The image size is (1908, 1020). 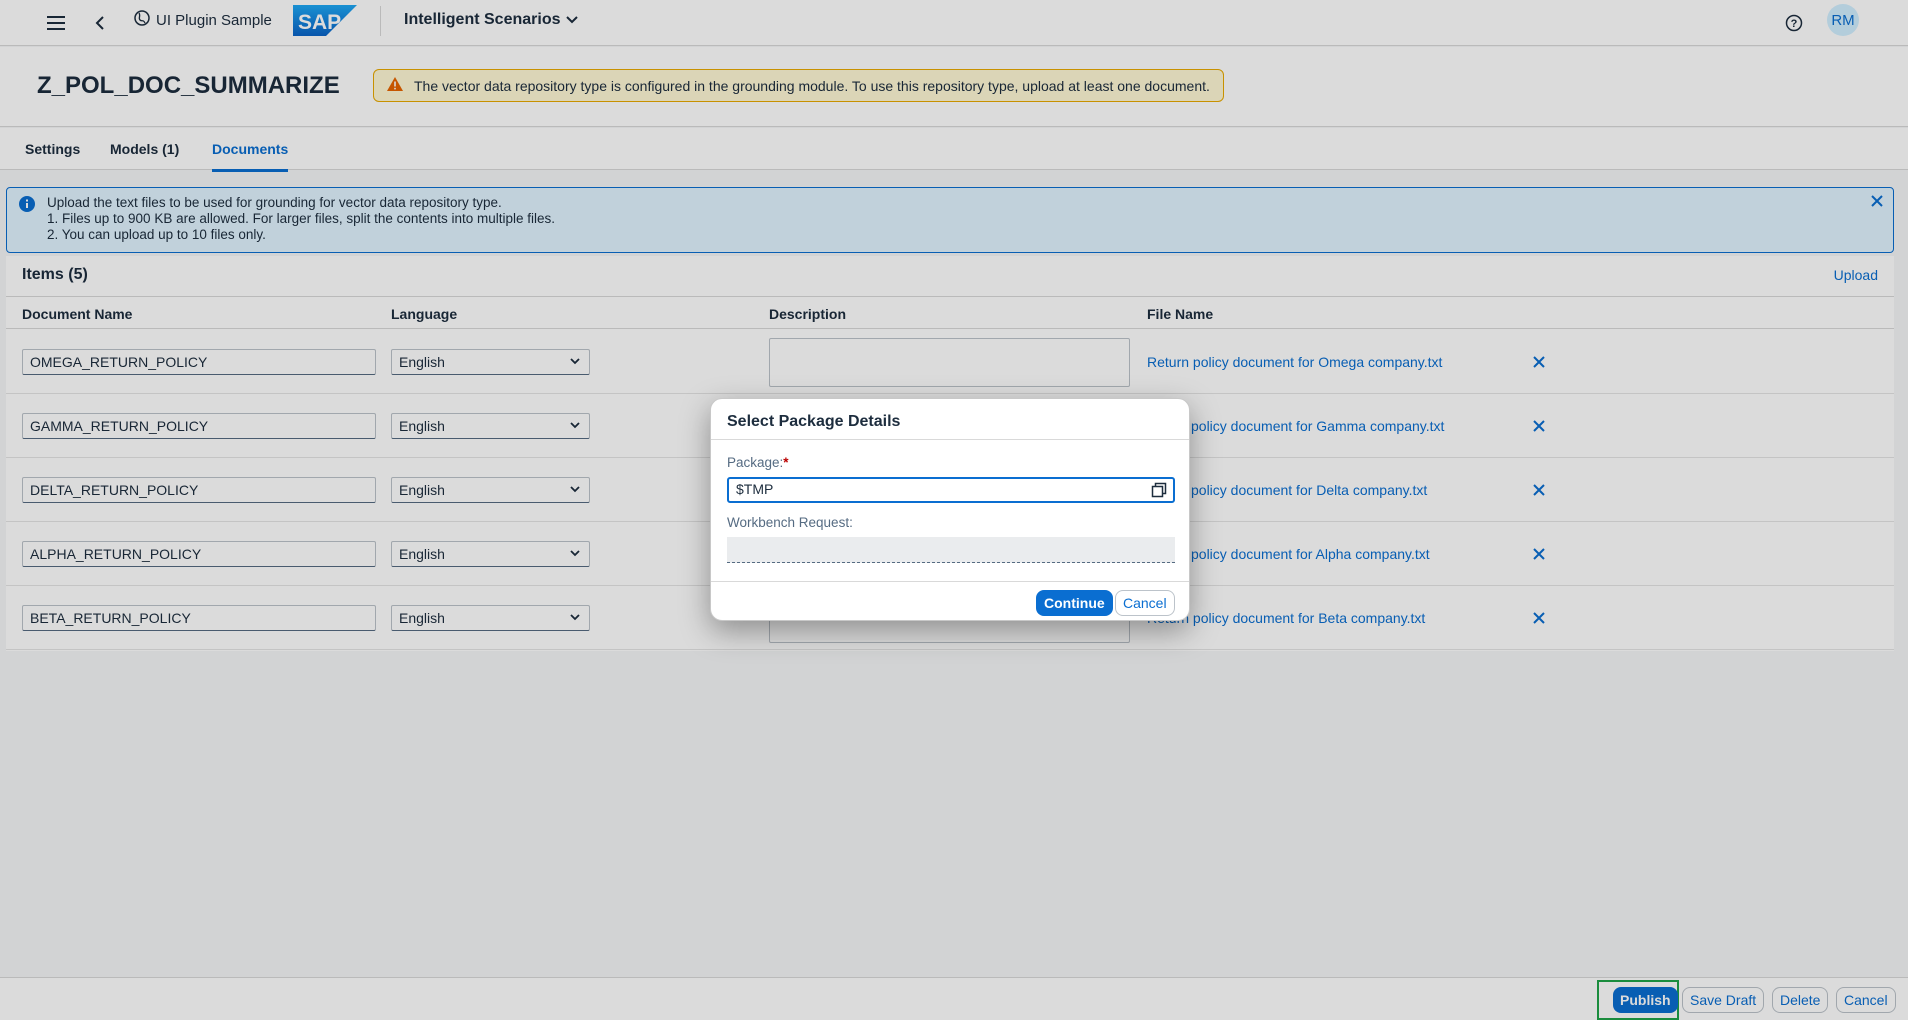 I want to click on continue-button: Continue, so click(x=1074, y=603).